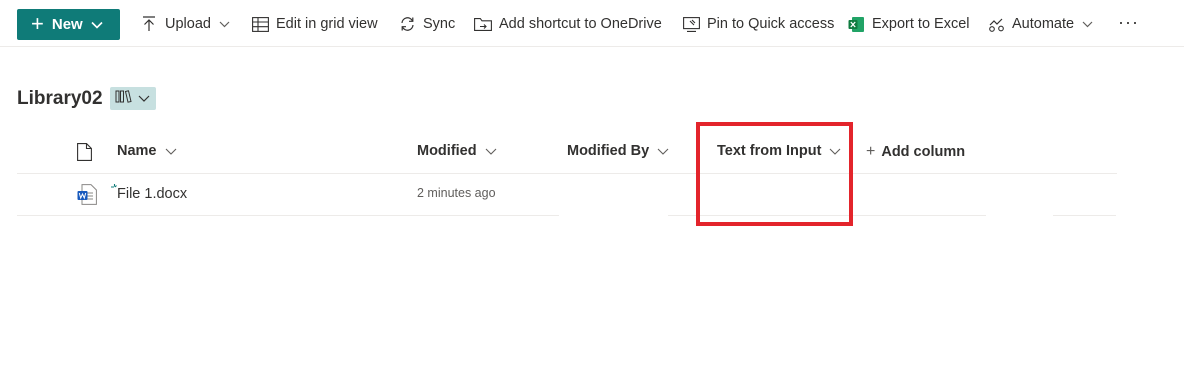 Image resolution: width=1184 pixels, height=379 pixels. I want to click on add-column-button: + Add column, so click(915, 152).